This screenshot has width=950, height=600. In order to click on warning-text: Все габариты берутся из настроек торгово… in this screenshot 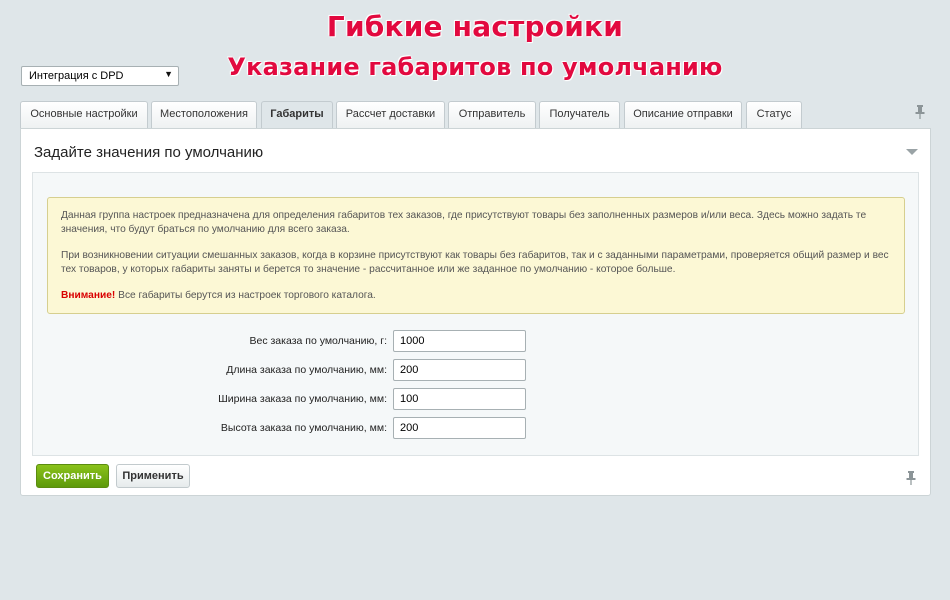, I will do `click(245, 295)`.